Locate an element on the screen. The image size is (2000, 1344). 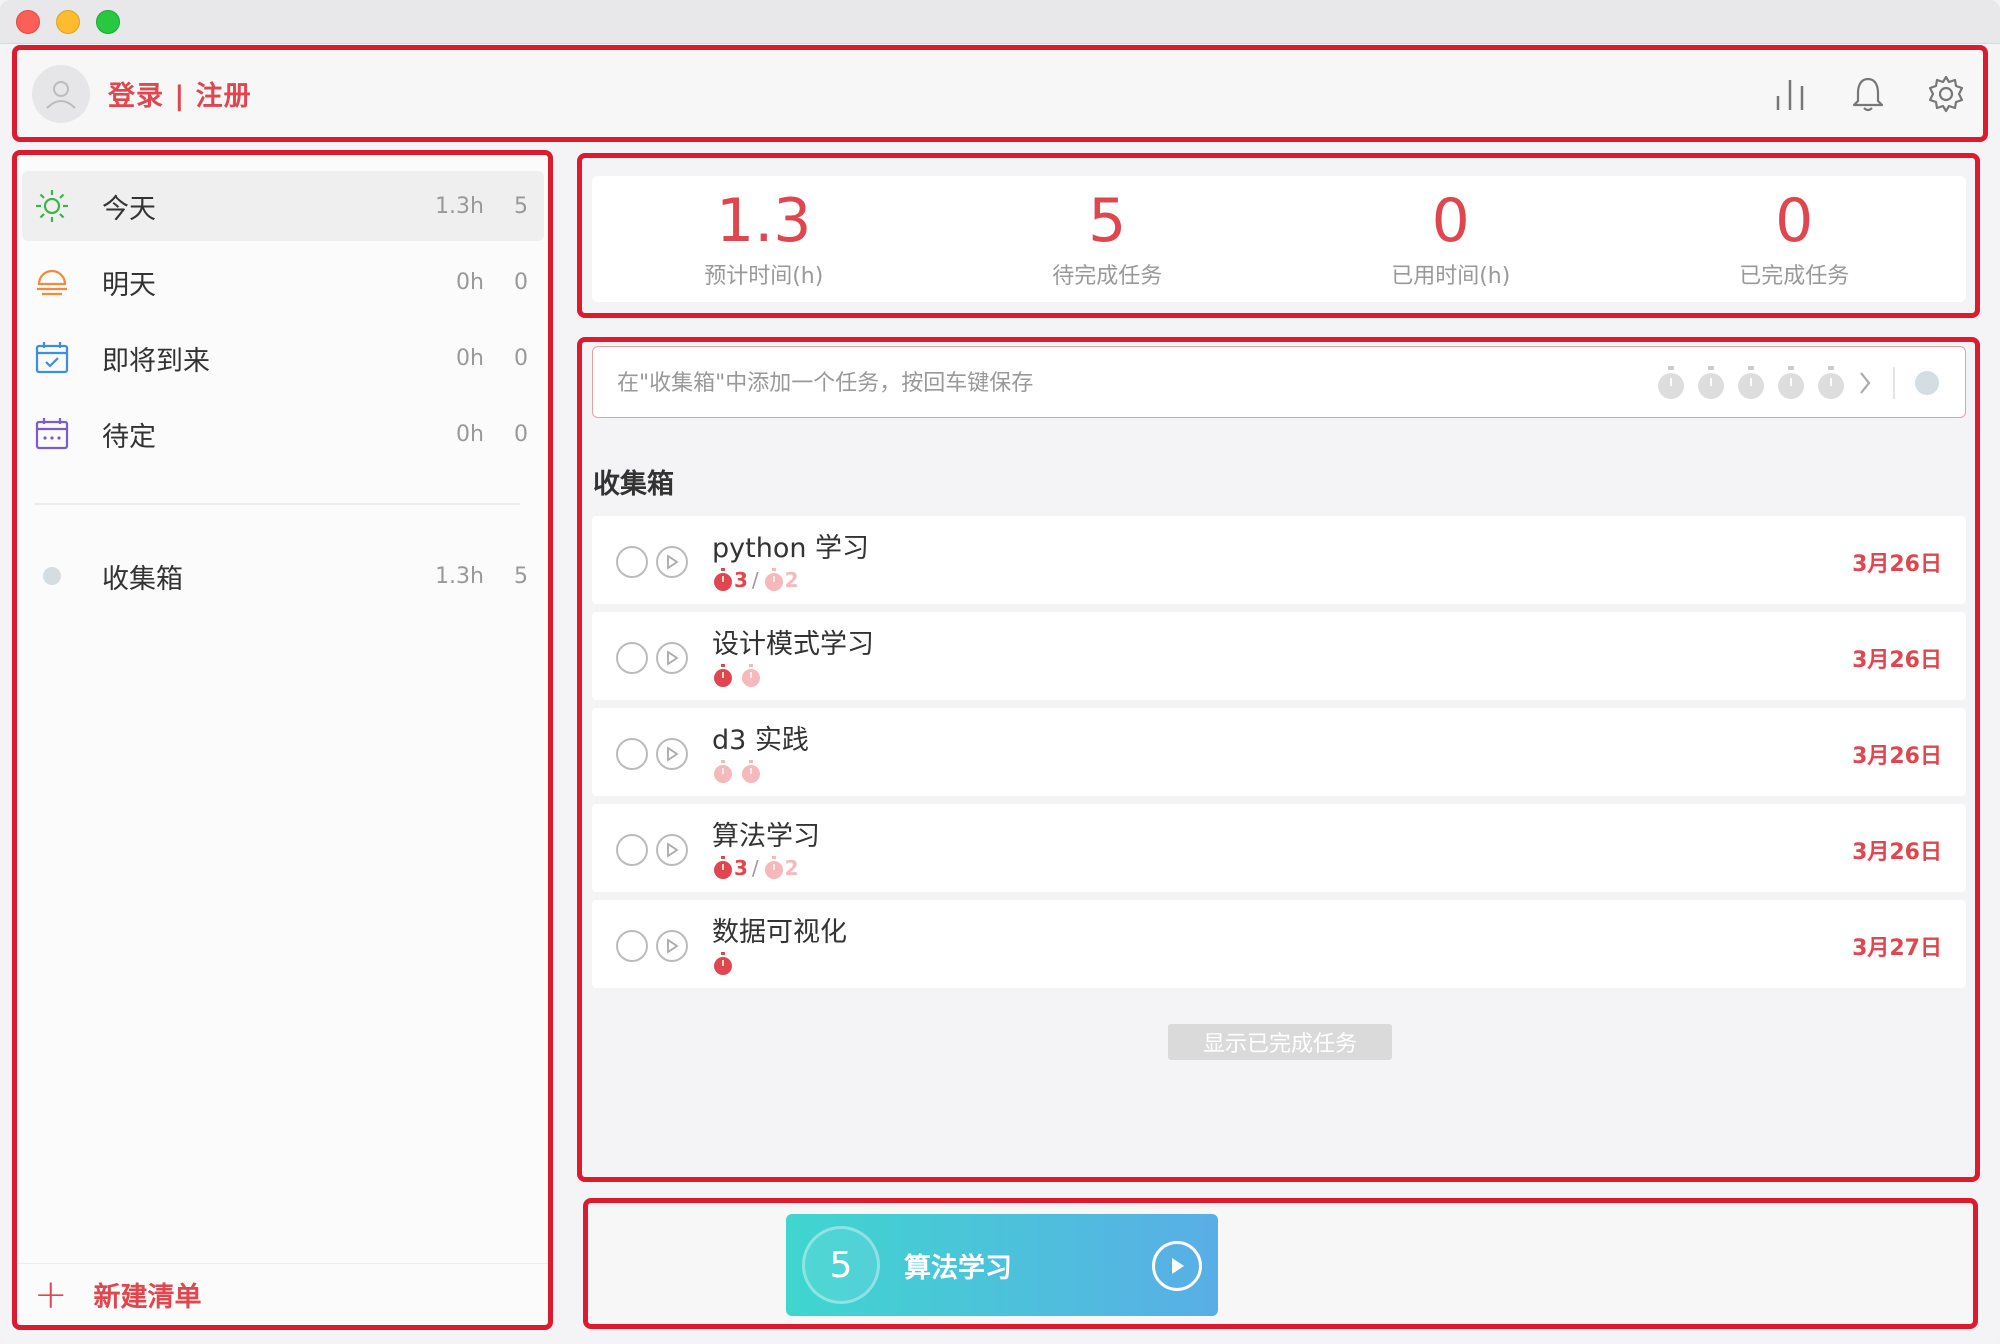
sunrise-icon is located at coordinates (52, 282).